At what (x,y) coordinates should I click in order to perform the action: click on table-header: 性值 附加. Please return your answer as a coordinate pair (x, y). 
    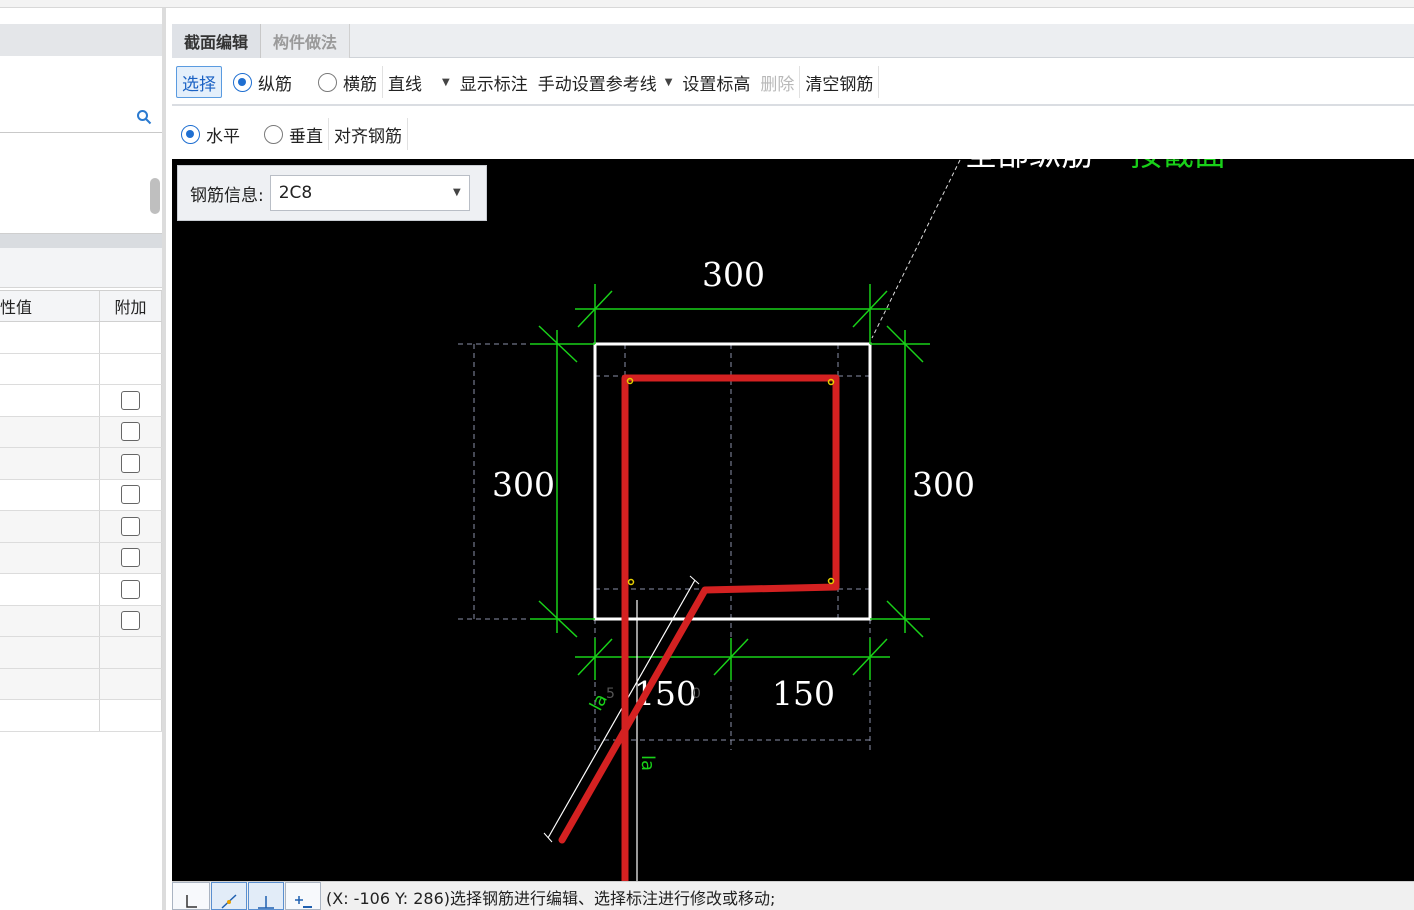
    Looking at the image, I should click on (81, 306).